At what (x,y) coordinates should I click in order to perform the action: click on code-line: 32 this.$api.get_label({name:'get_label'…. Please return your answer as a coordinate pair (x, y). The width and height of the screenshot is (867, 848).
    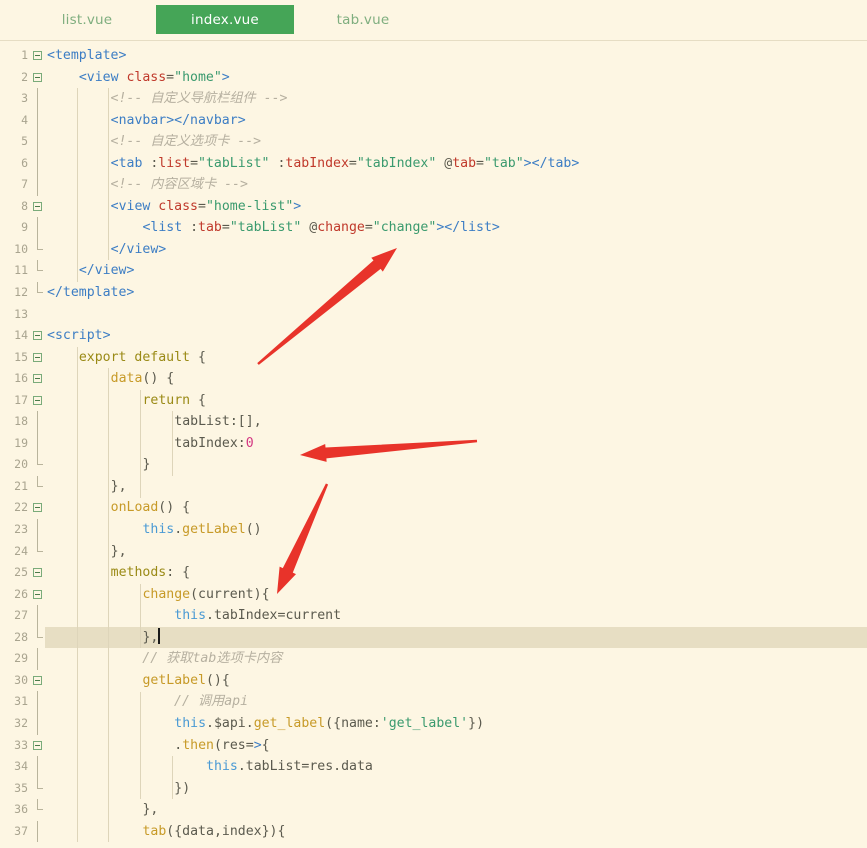
    Looking at the image, I should click on (433, 723).